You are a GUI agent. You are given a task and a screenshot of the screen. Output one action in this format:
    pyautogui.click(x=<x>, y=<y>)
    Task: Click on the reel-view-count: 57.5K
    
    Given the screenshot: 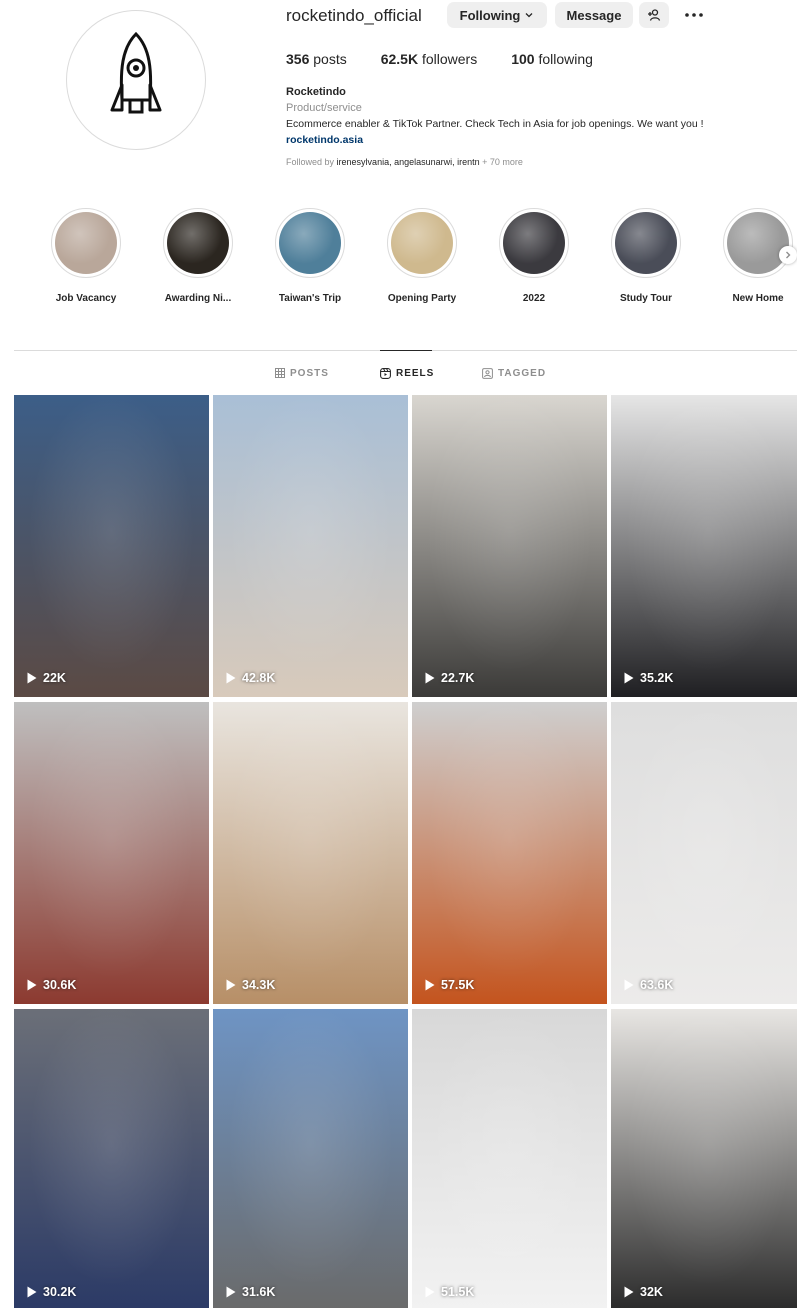 What is the action you would take?
    pyautogui.click(x=449, y=985)
    